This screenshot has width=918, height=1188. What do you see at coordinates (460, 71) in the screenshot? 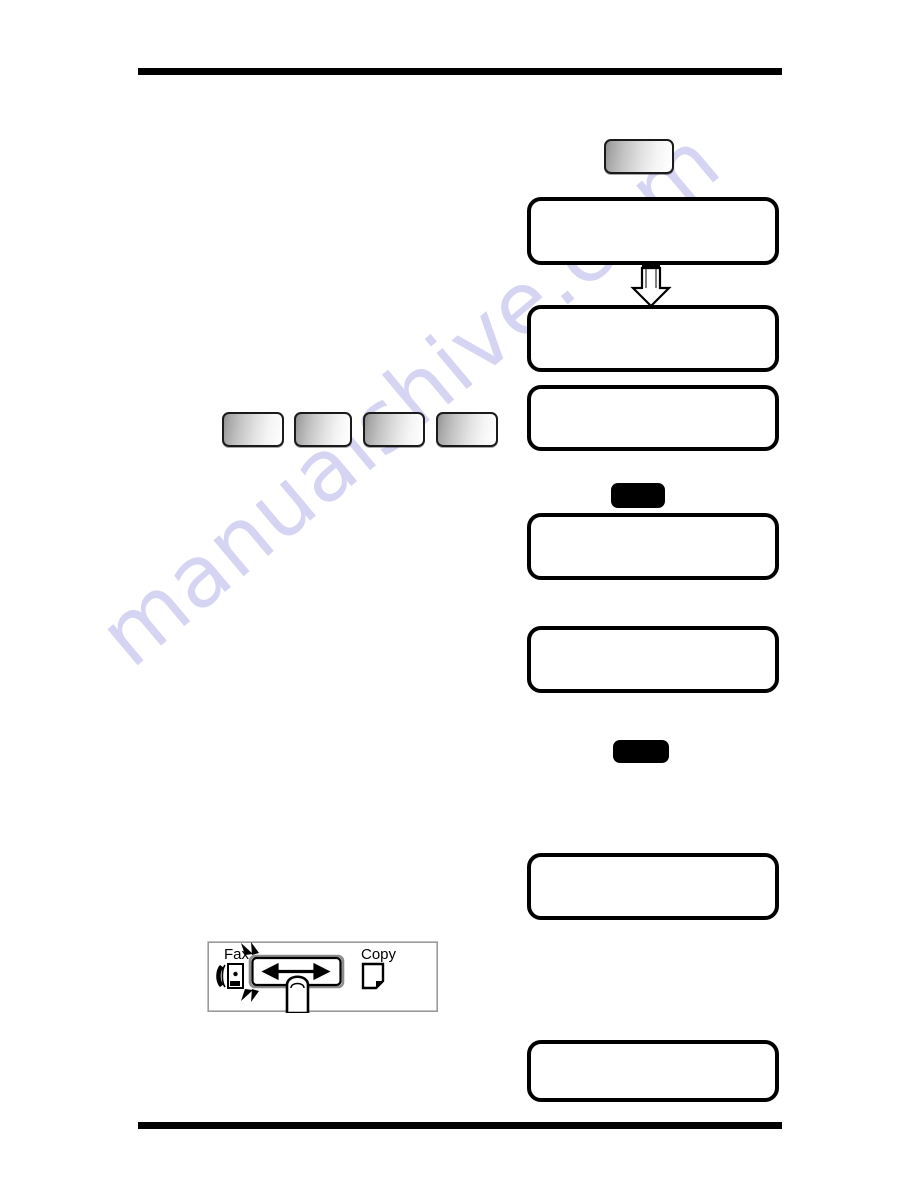
I see `header-rule` at bounding box center [460, 71].